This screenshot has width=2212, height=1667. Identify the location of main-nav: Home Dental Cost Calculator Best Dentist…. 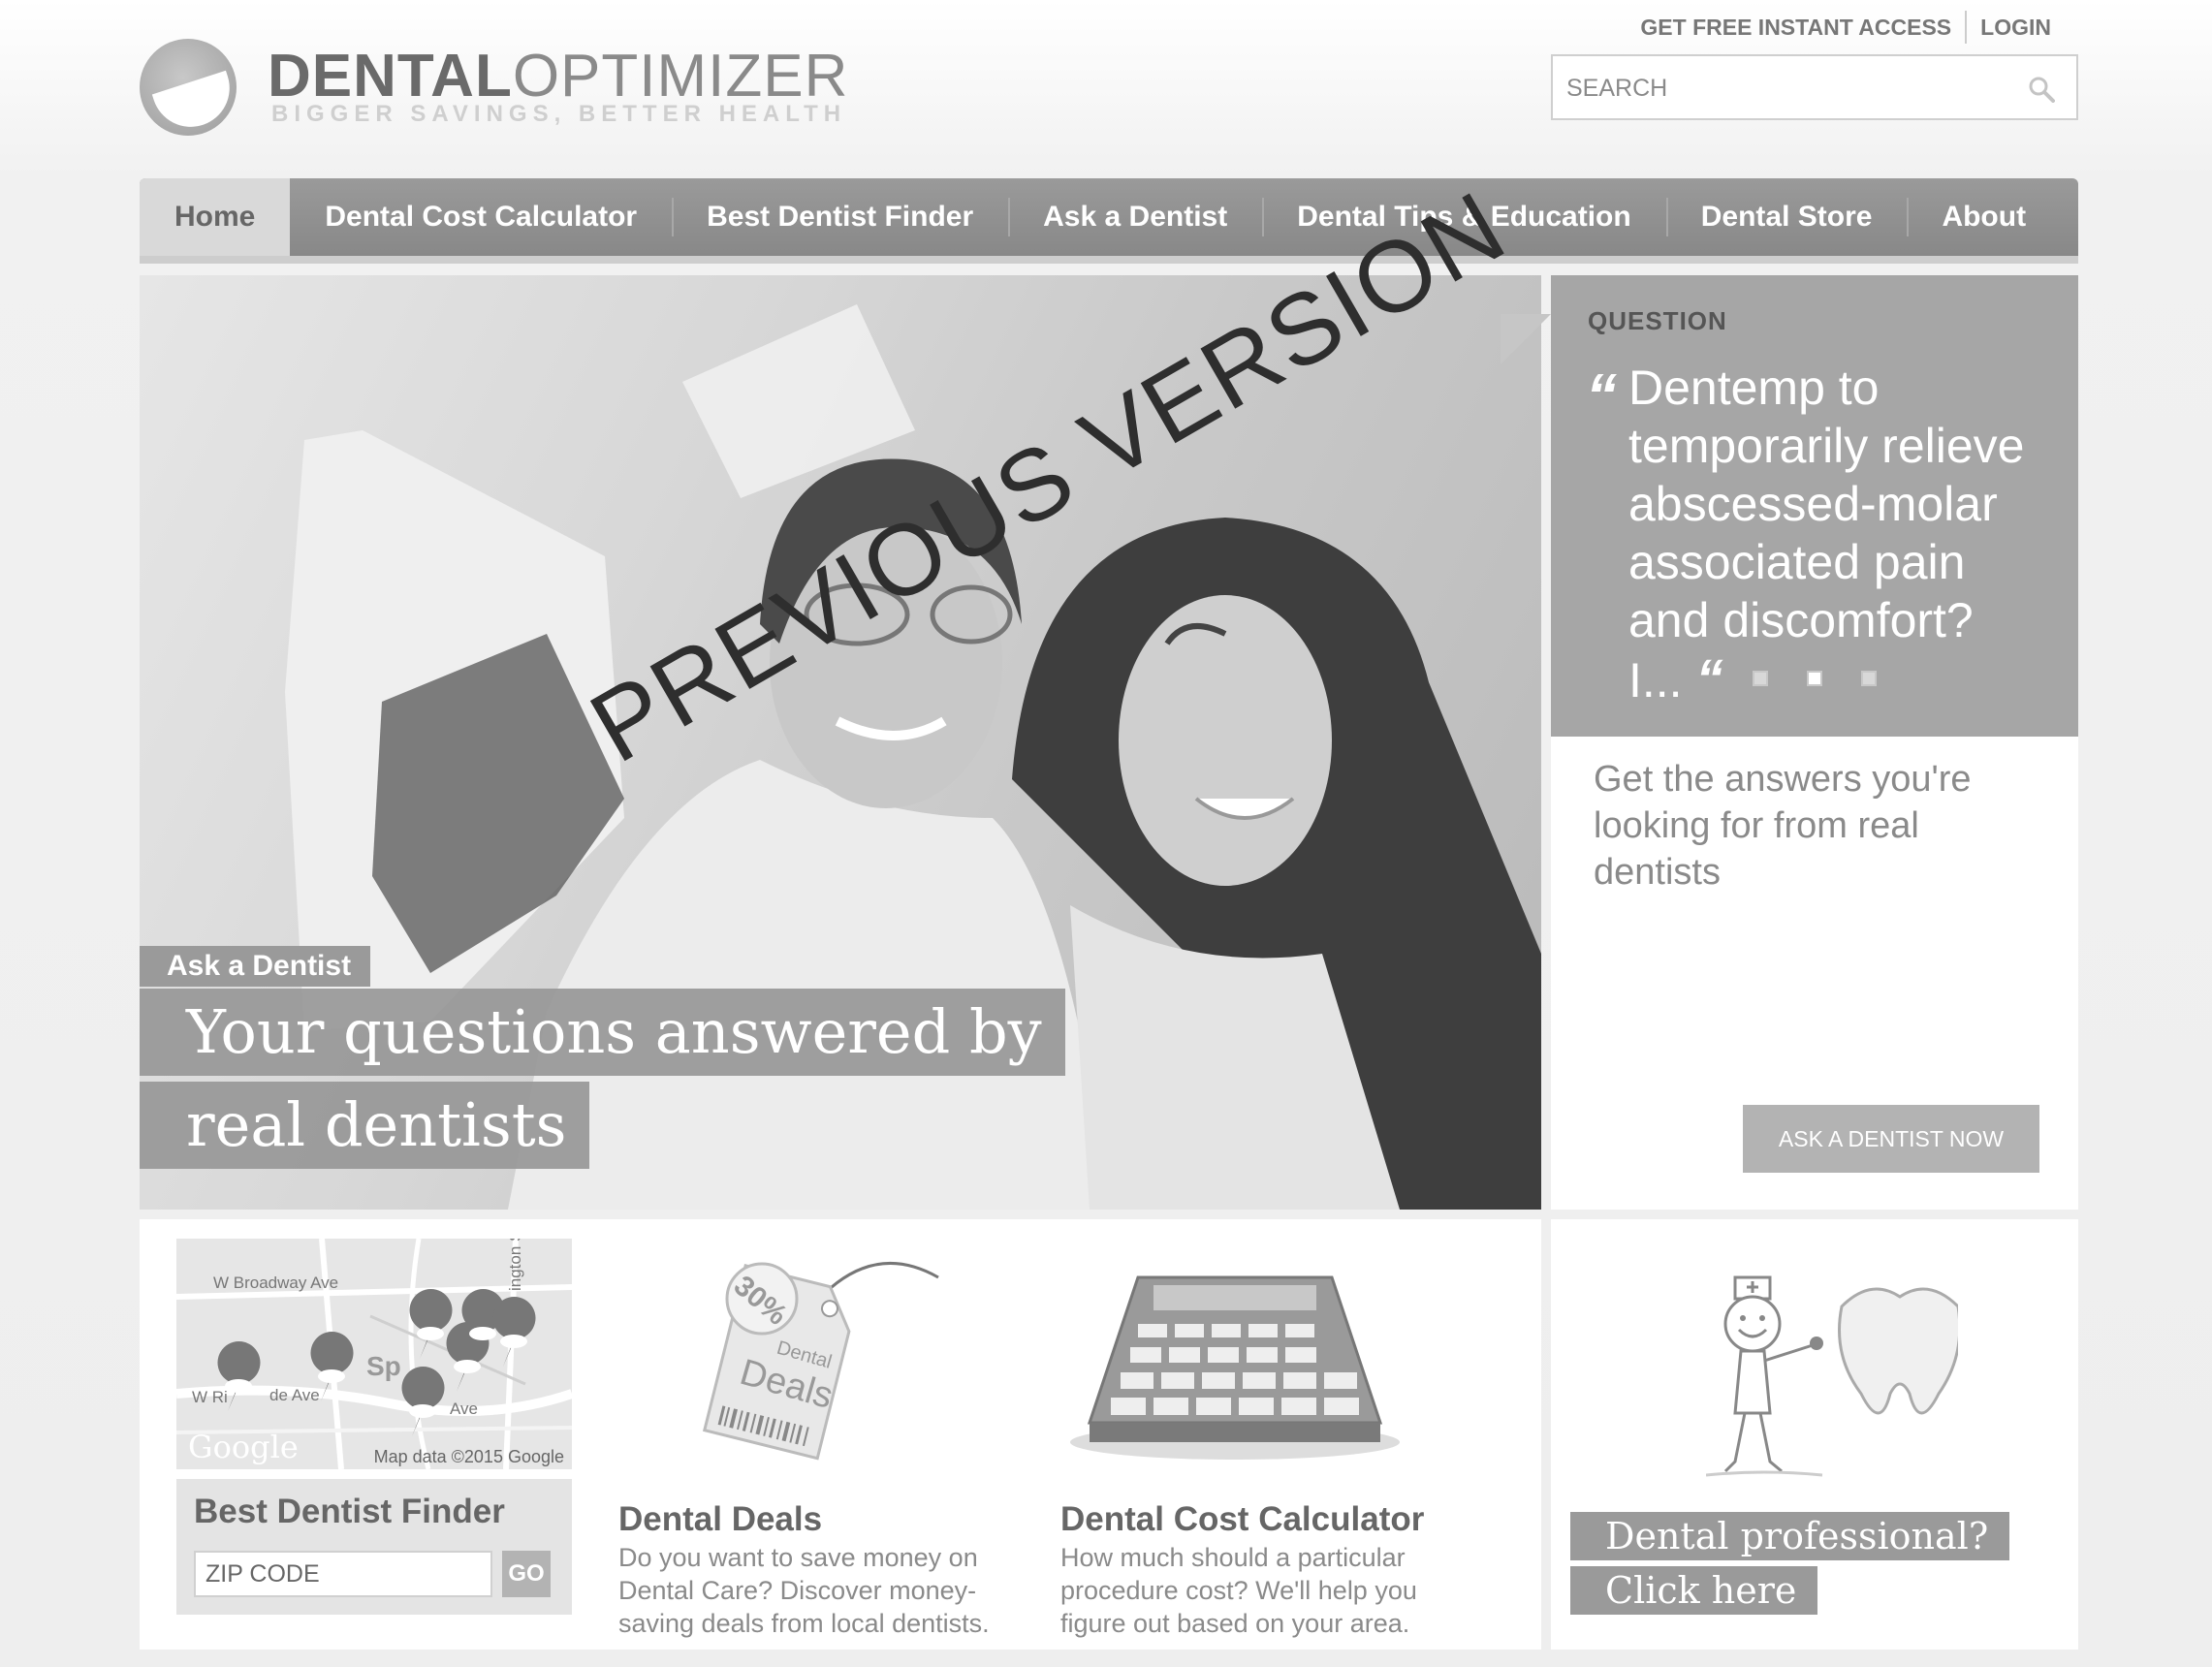
(1109, 221).